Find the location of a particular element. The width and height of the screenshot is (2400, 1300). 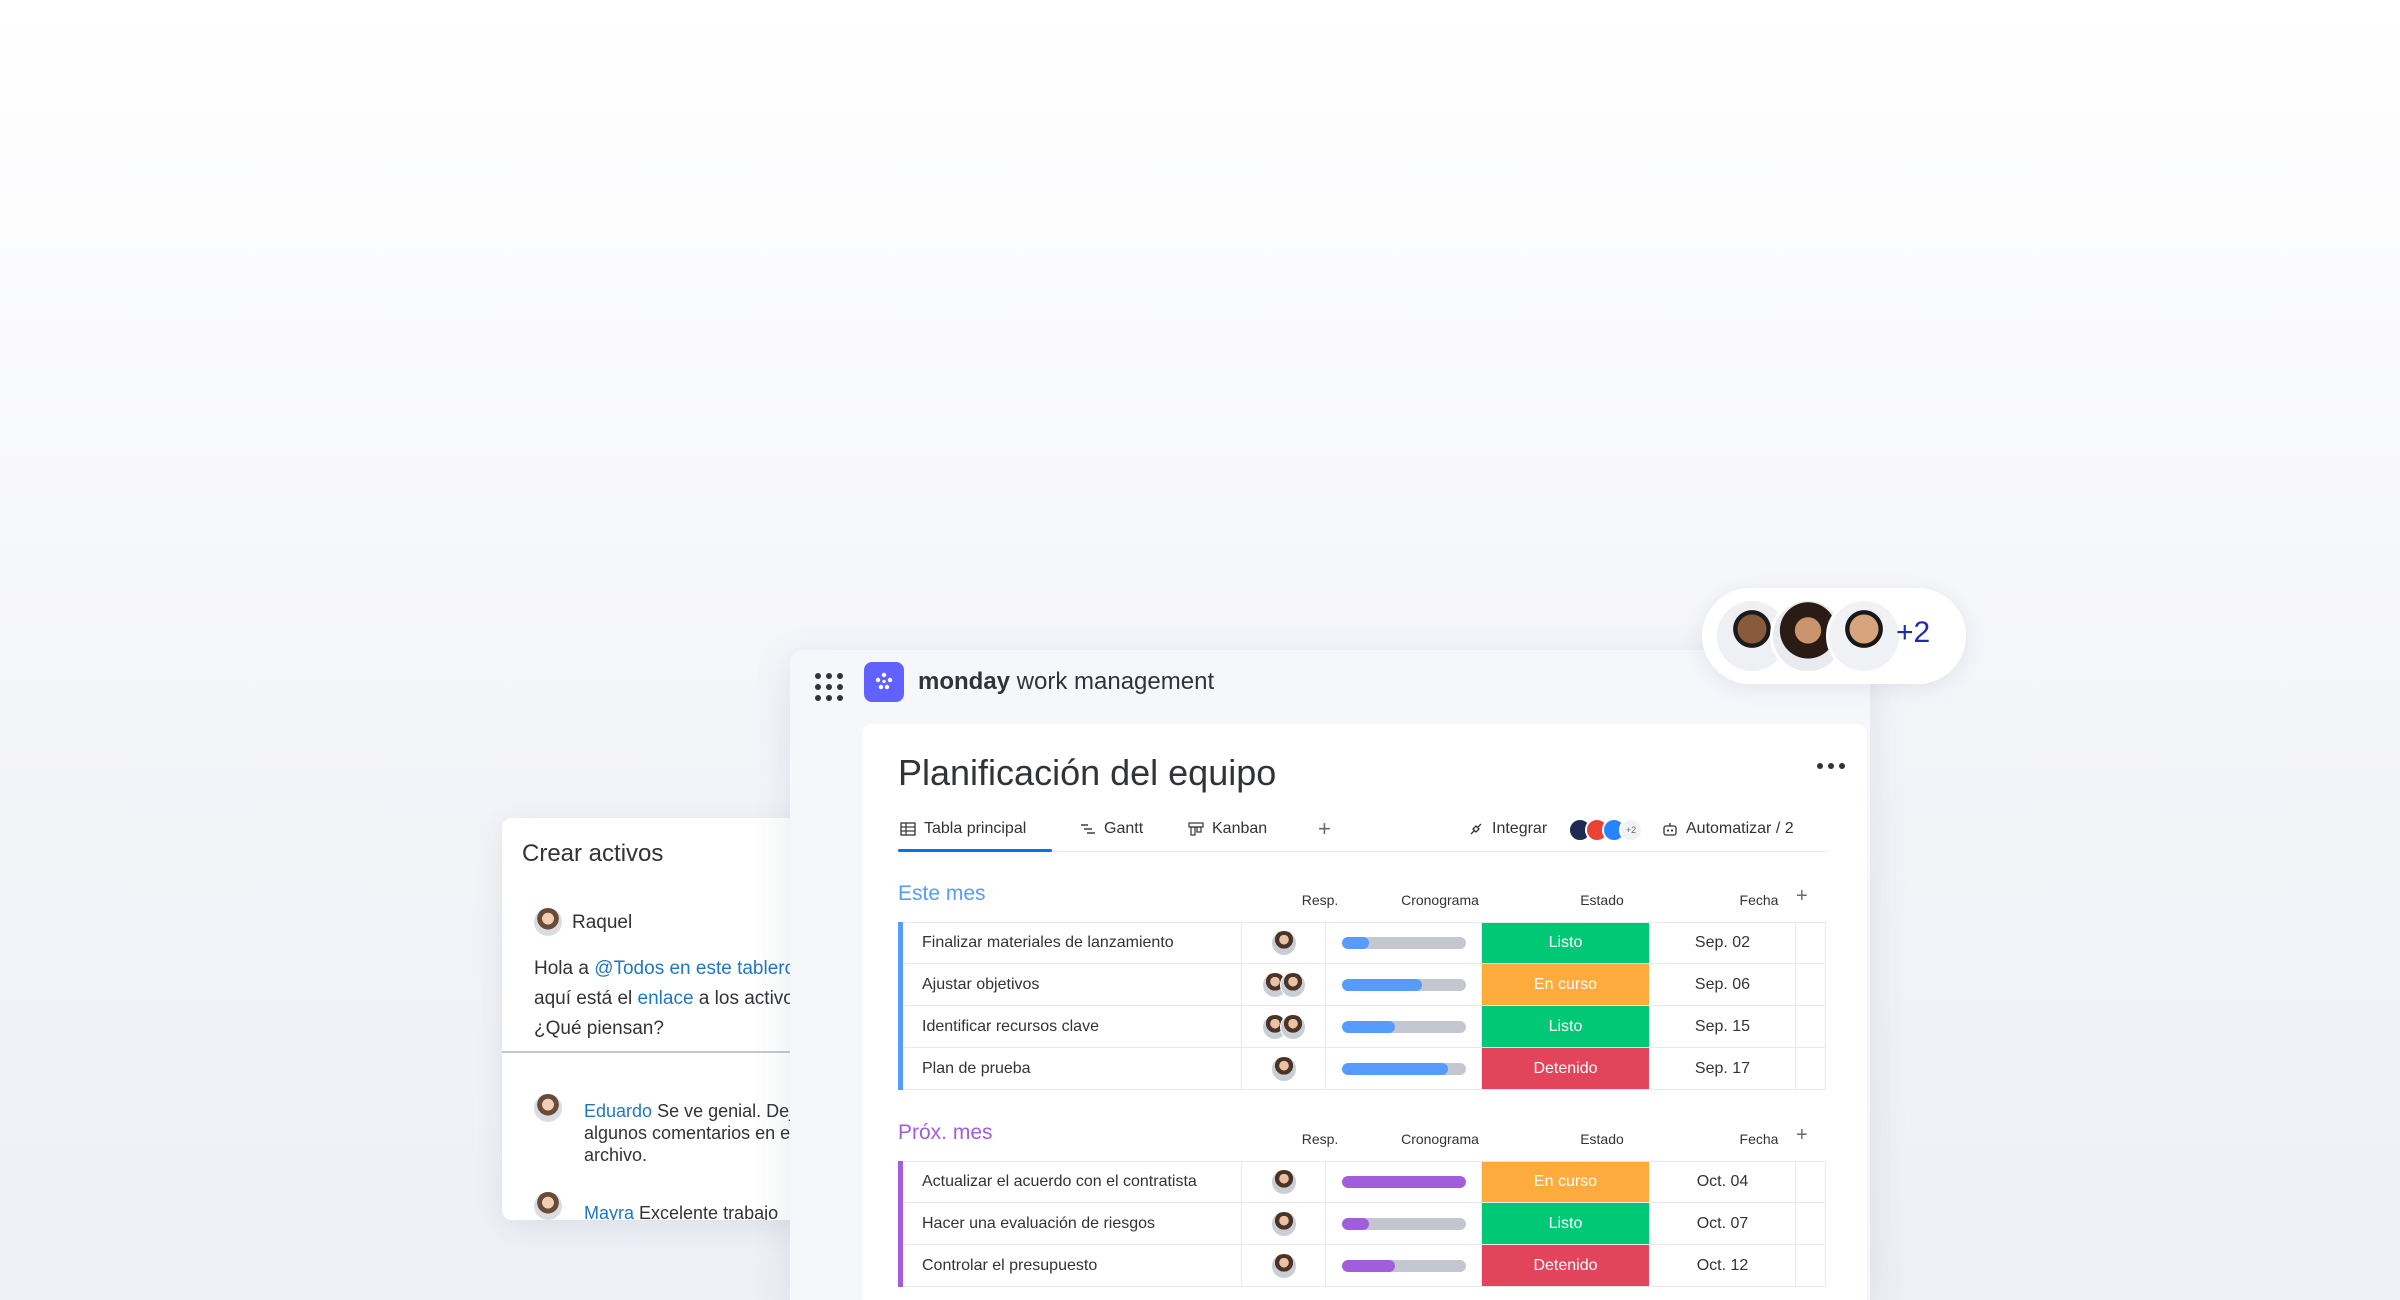

kanban-icon is located at coordinates (1196, 829).